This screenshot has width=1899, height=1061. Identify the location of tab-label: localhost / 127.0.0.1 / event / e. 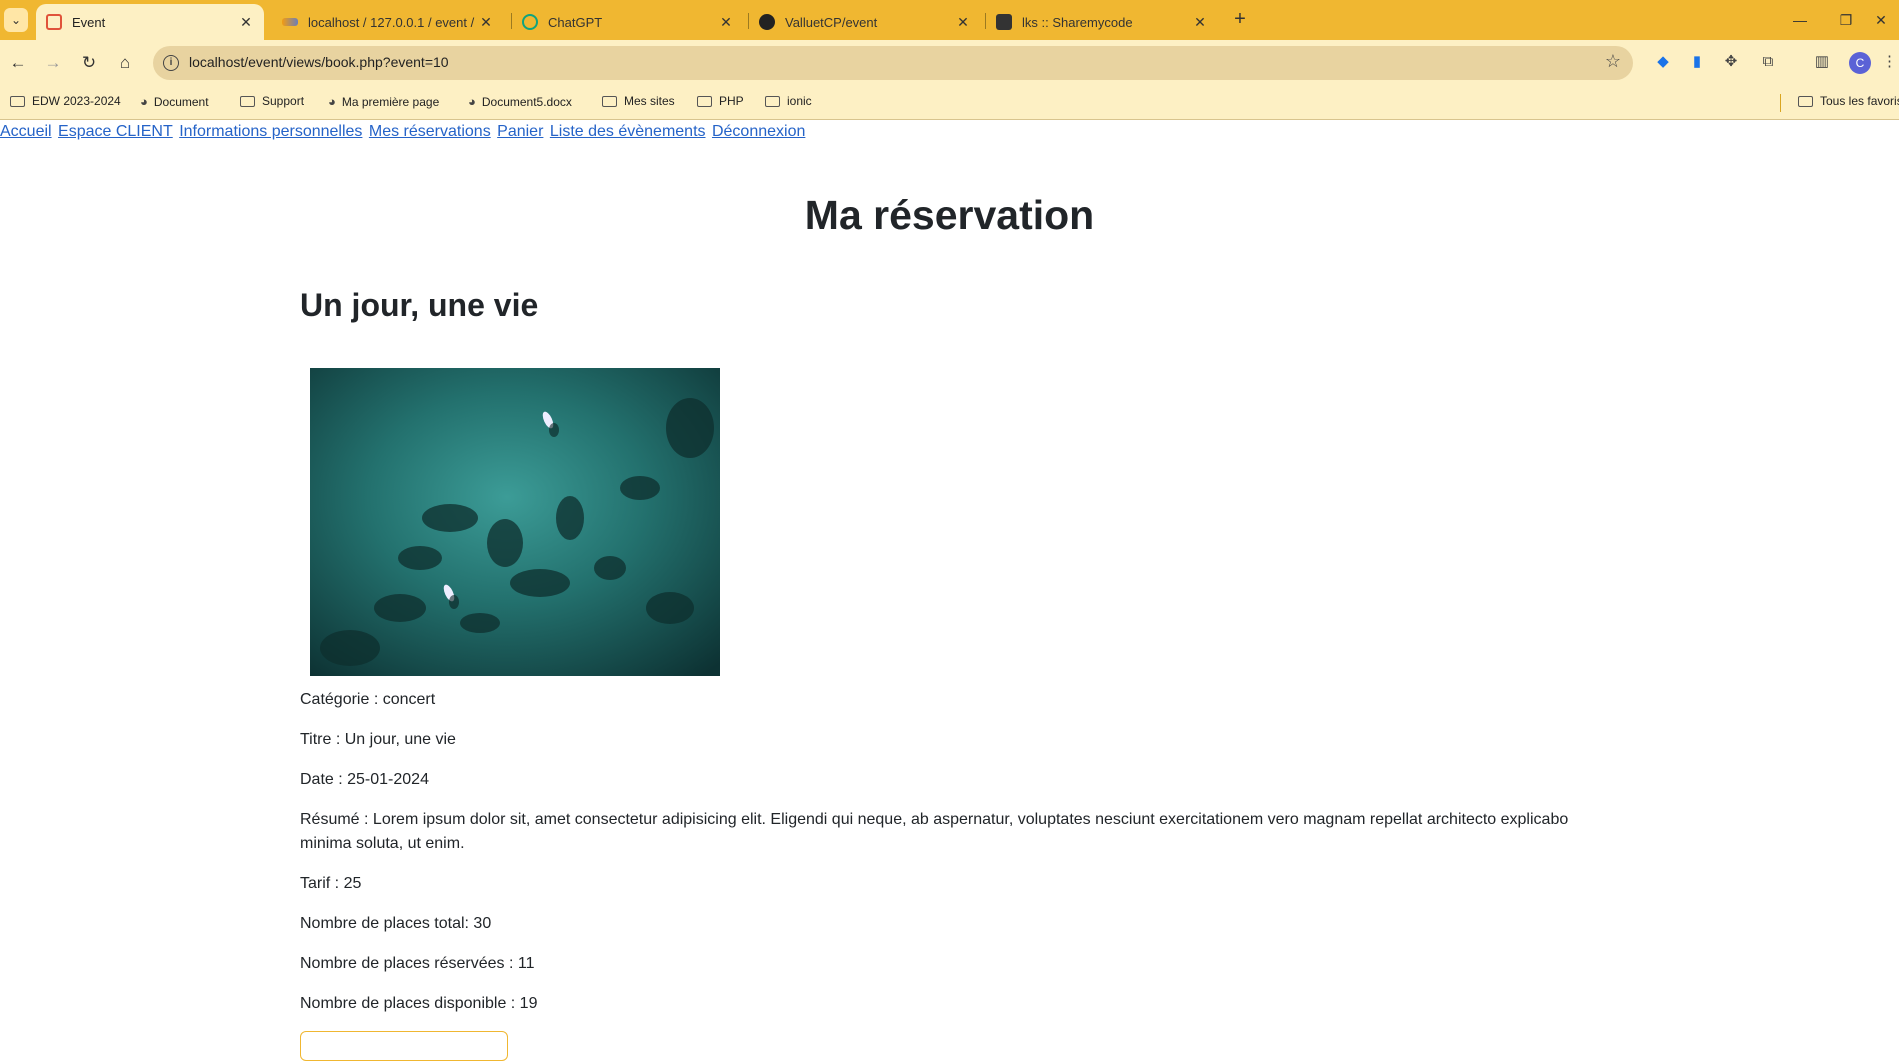
(393, 22).